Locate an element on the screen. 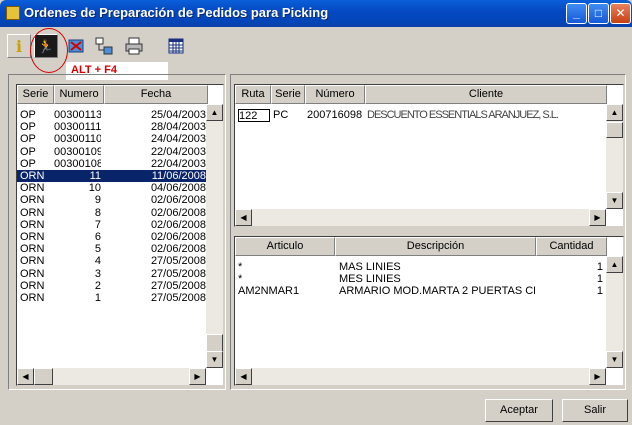  col-header-descripcion: Descripción is located at coordinates (435, 246).